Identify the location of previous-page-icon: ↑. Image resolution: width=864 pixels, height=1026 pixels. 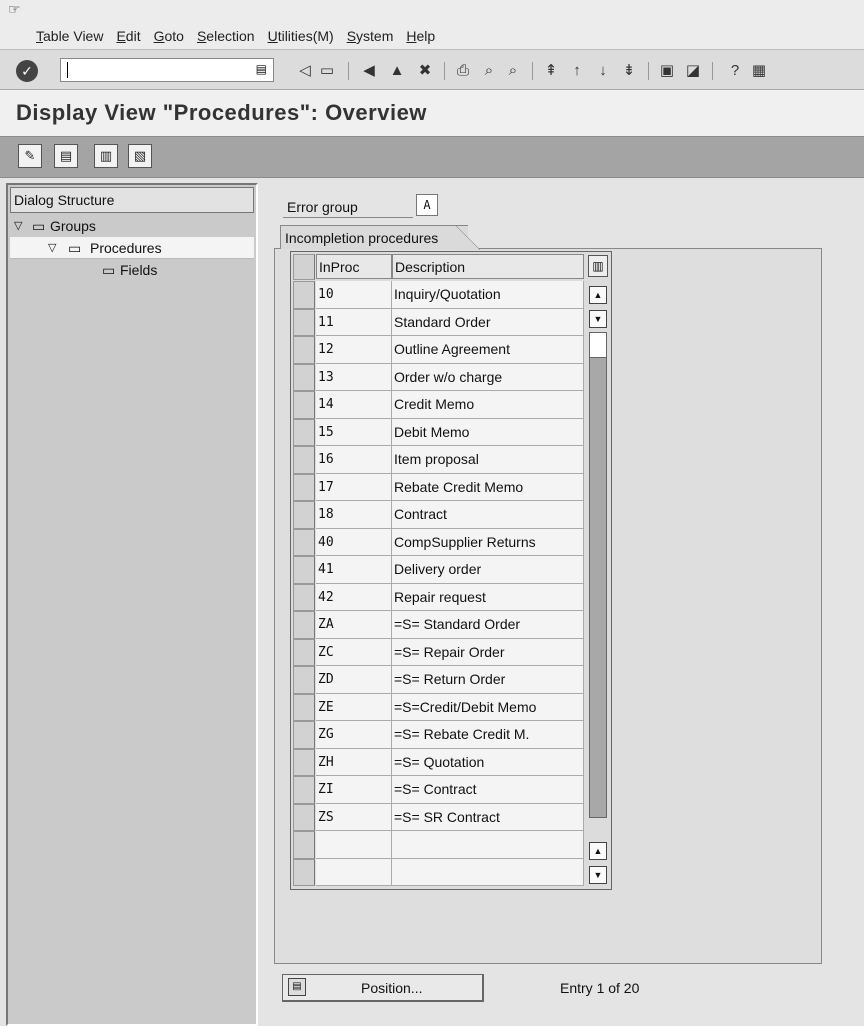
(577, 71).